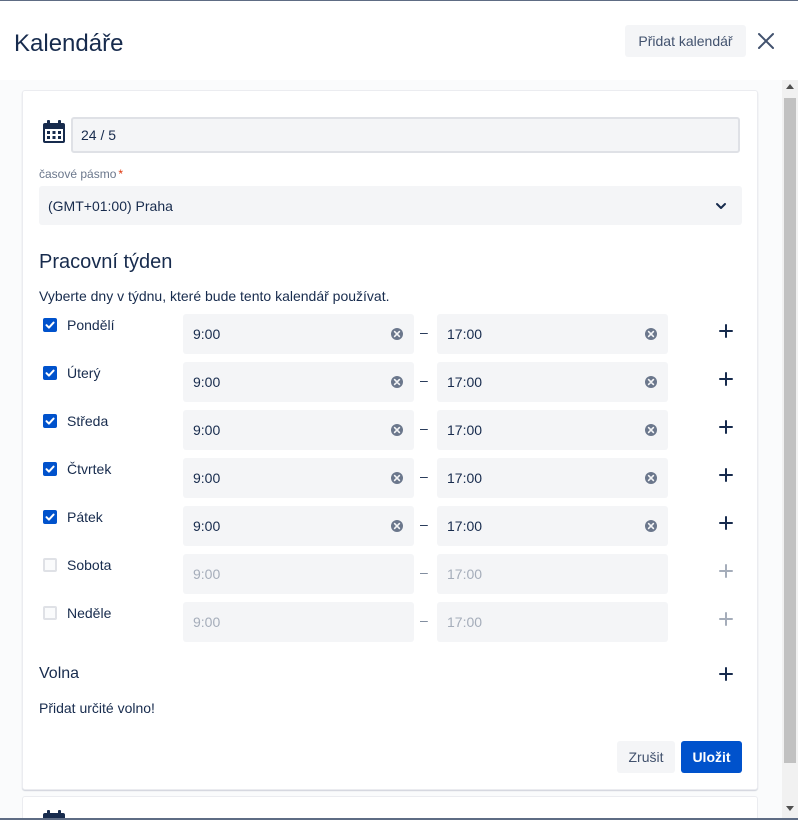 The image size is (798, 820). I want to click on timezone-value: (GMT+01:00) Praha, so click(110, 205).